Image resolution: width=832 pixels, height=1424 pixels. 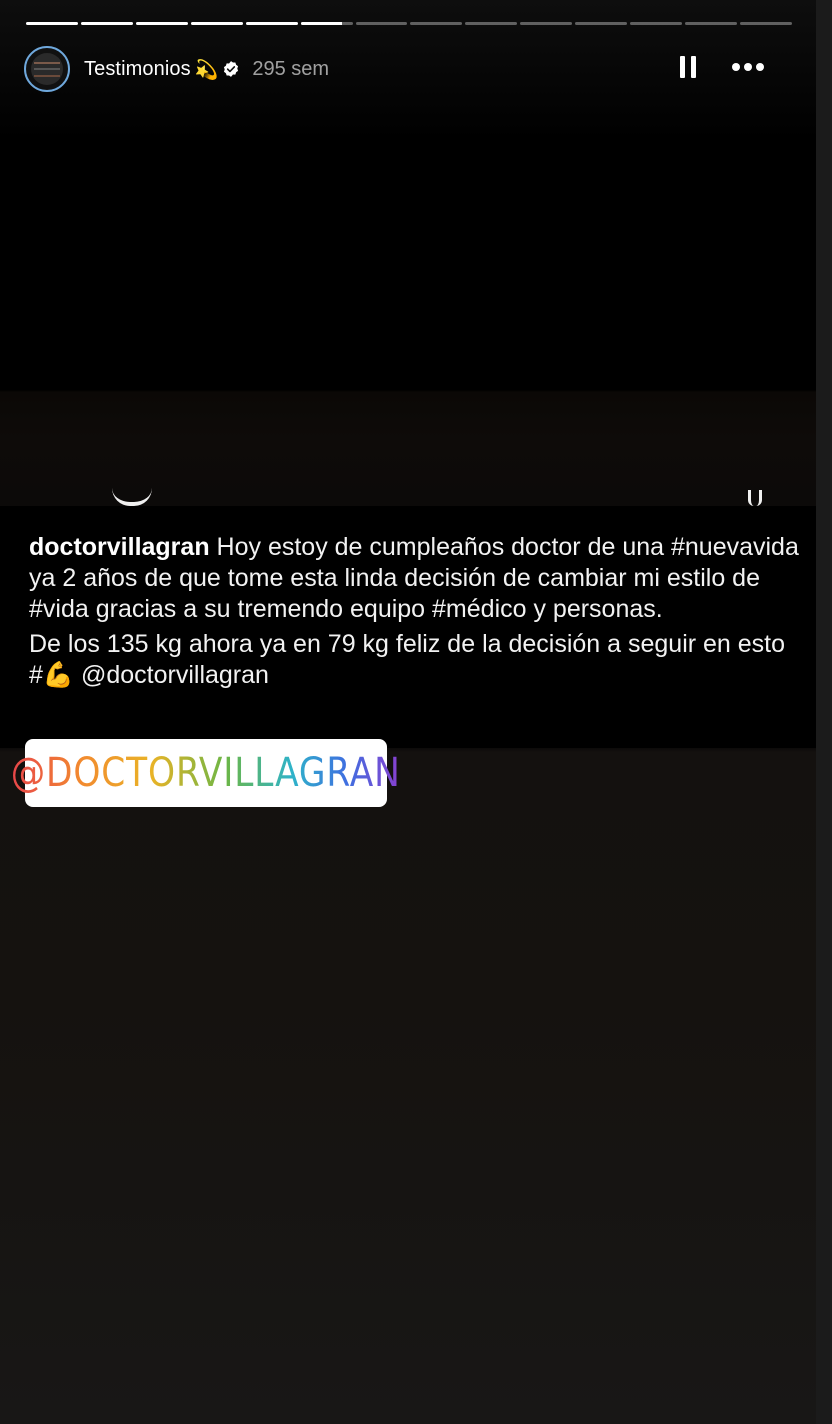 I want to click on mention-sticker-label: @DOCTORVILLAGRAN, so click(x=206, y=773).